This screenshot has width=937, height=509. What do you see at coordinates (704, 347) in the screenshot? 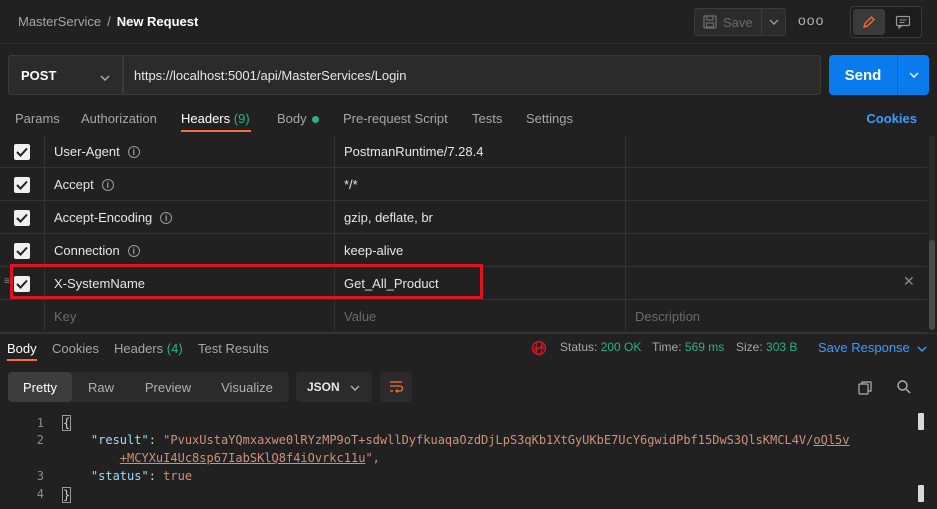
I see `time-value: 569 ms` at bounding box center [704, 347].